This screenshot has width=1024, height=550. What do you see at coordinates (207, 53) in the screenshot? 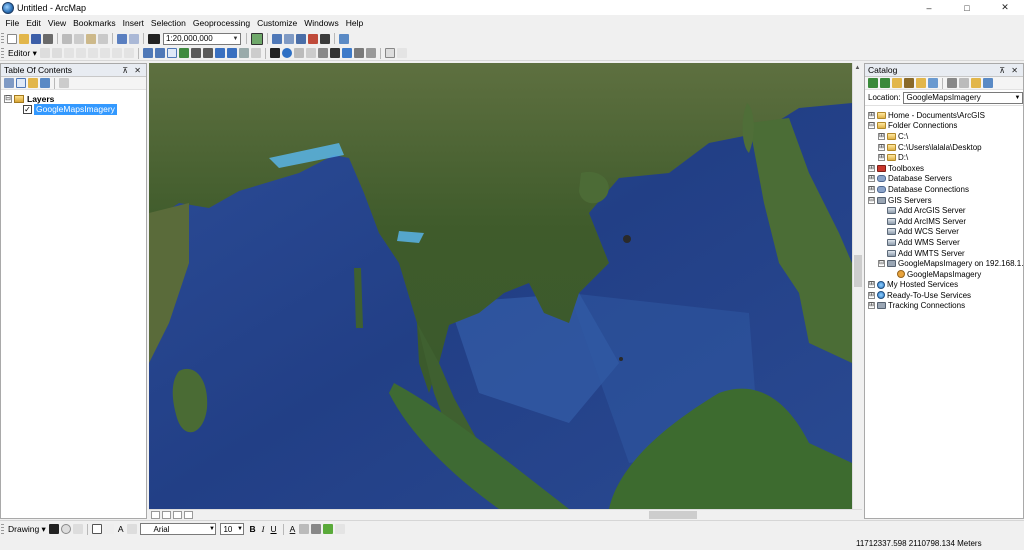
I see `fixed-zoom-out-icon` at bounding box center [207, 53].